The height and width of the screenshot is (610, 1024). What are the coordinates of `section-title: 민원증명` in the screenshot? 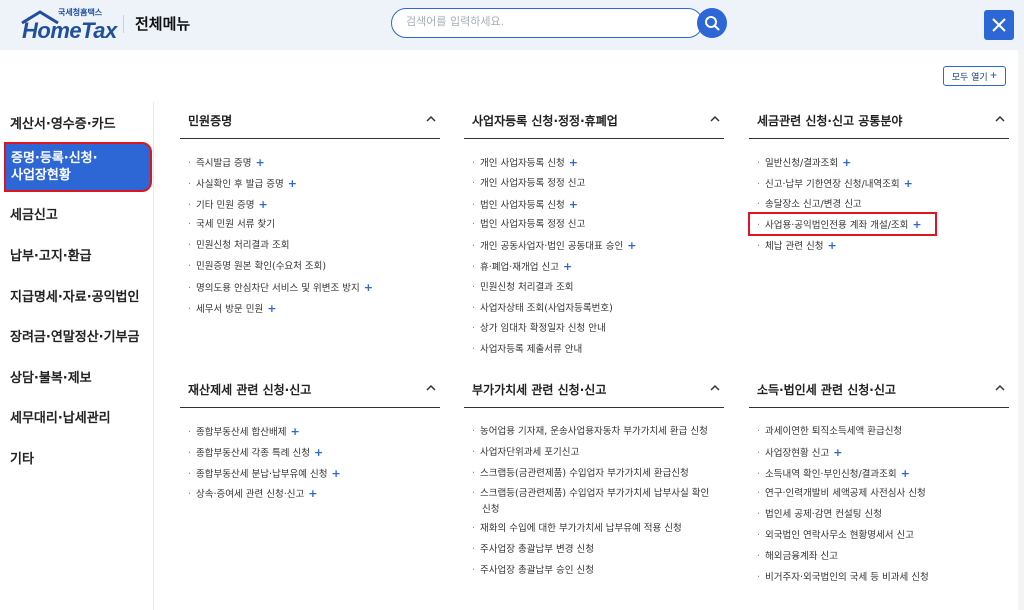 It's located at (210, 120).